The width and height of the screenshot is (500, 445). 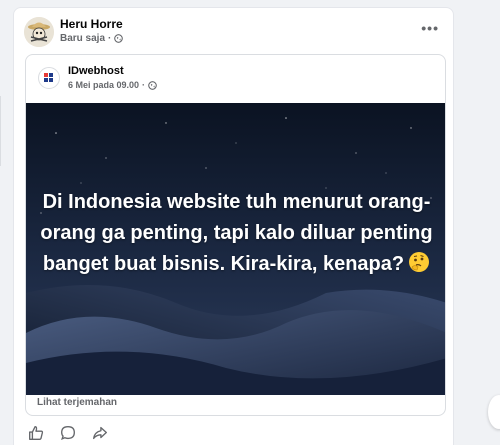 What do you see at coordinates (3, 222) in the screenshot?
I see `left-edge-panel` at bounding box center [3, 222].